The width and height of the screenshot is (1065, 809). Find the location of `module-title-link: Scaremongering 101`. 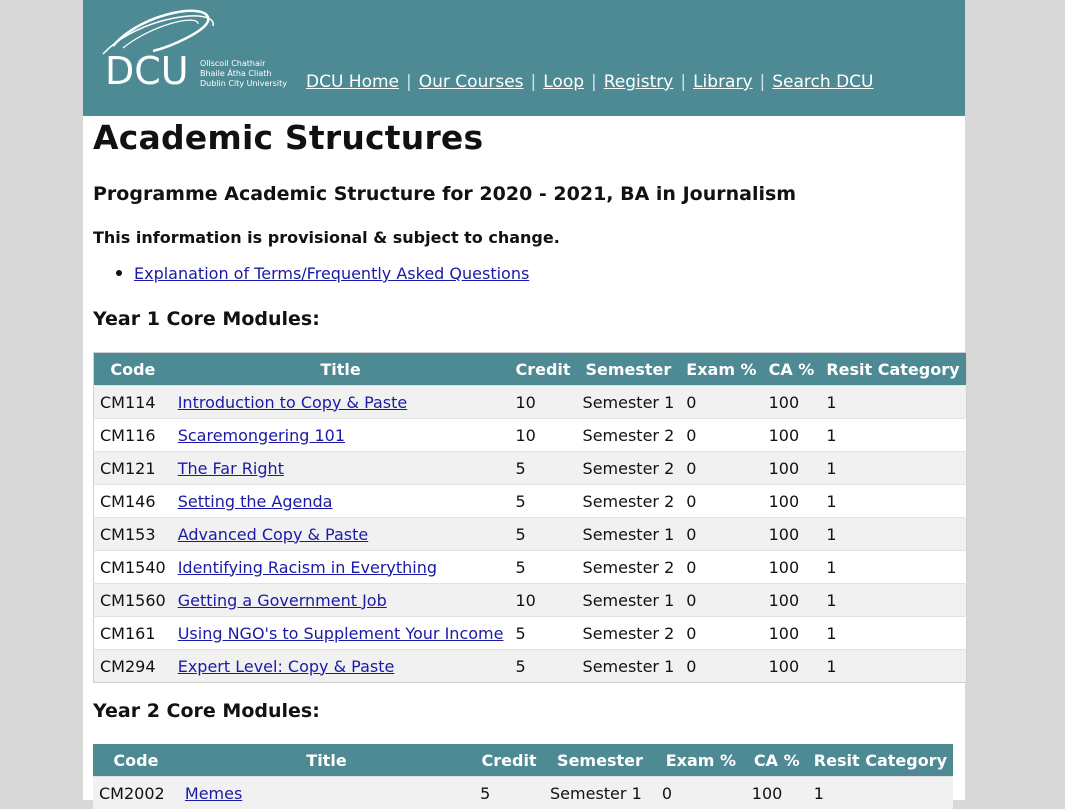

module-title-link: Scaremongering 101 is located at coordinates (261, 435).